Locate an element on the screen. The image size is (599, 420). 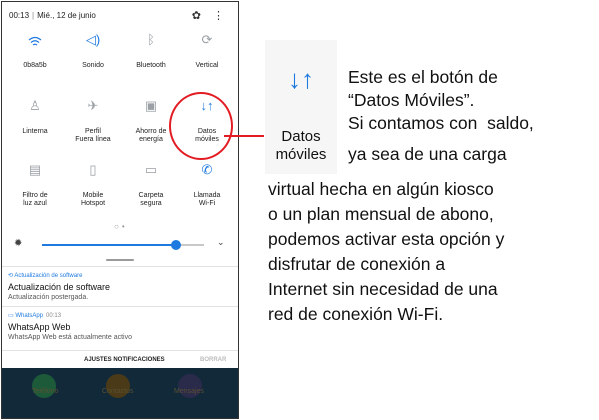
qs-tile-wifi: 0b8a5b is located at coordinates (35, 63).